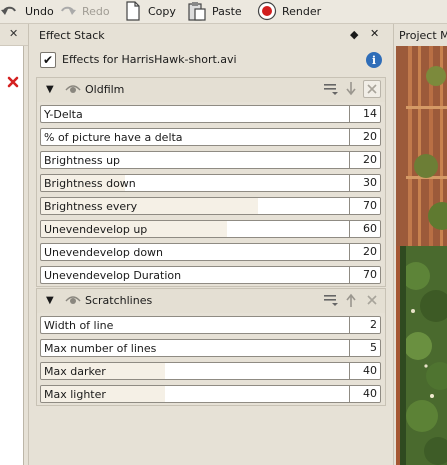 The width and height of the screenshot is (447, 465). I want to click on param-slider: Brightness every 70, so click(210, 206).